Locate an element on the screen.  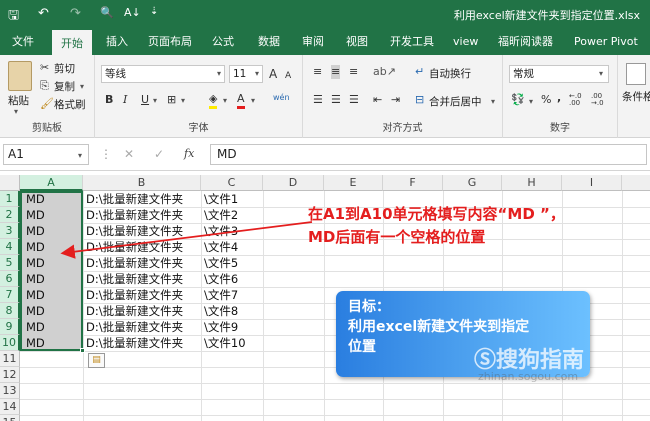
cell-c3: \文件3 is located at coordinates (220, 231).